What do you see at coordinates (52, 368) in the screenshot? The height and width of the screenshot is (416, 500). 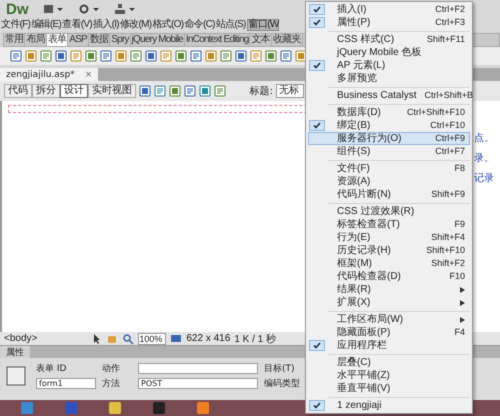 I see `form-id-label: 表单 ID` at bounding box center [52, 368].